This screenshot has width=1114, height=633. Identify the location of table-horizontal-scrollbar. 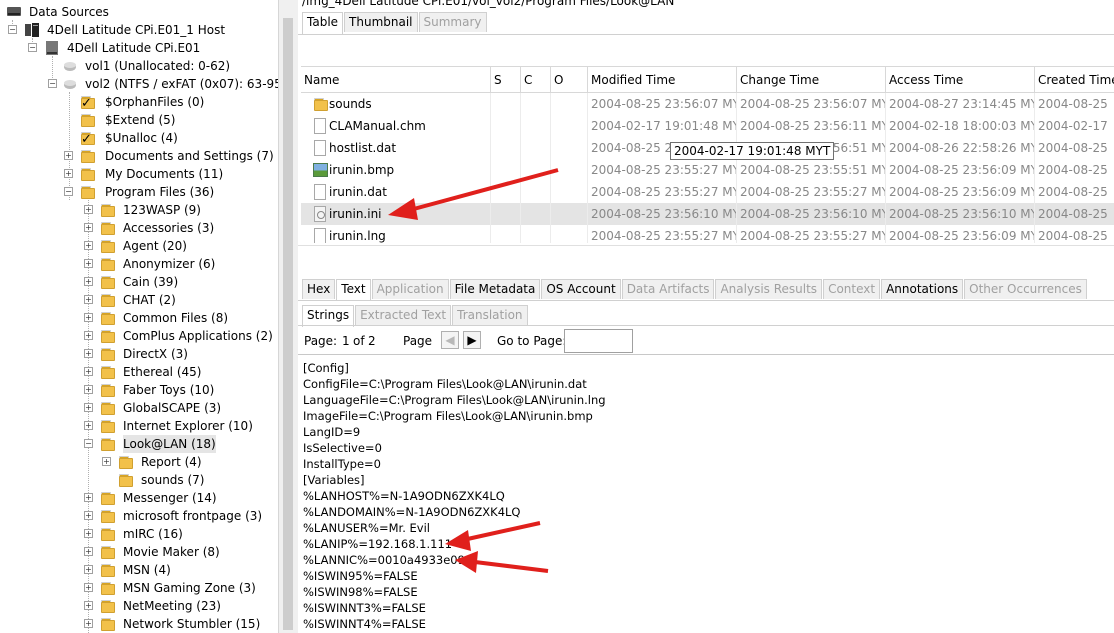
(706, 255).